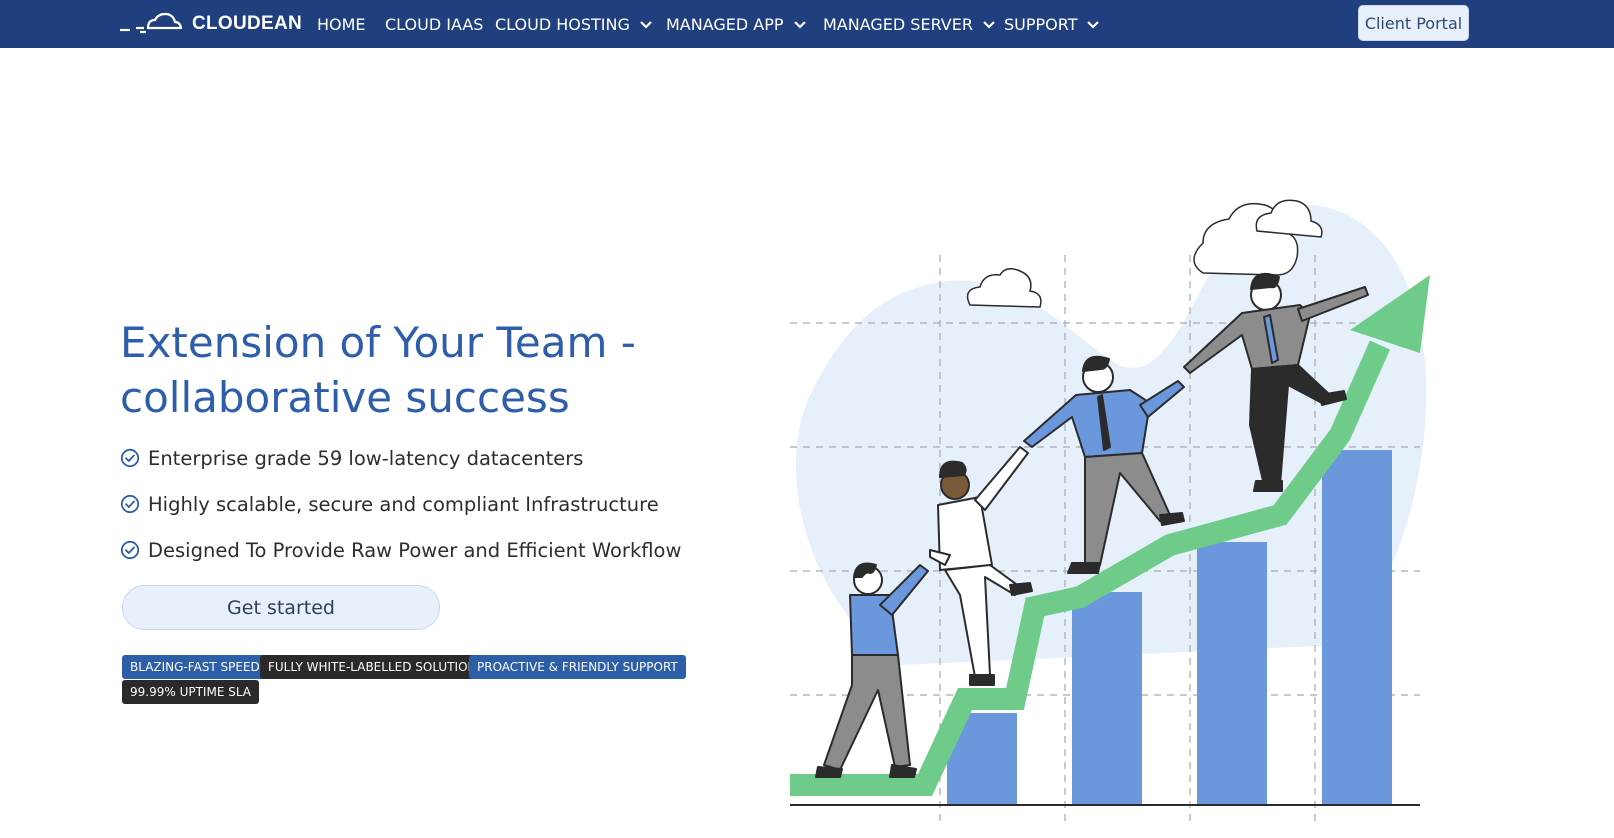 The image size is (1614, 838). I want to click on brand-logo-link: CLOUDEAN, so click(210, 24).